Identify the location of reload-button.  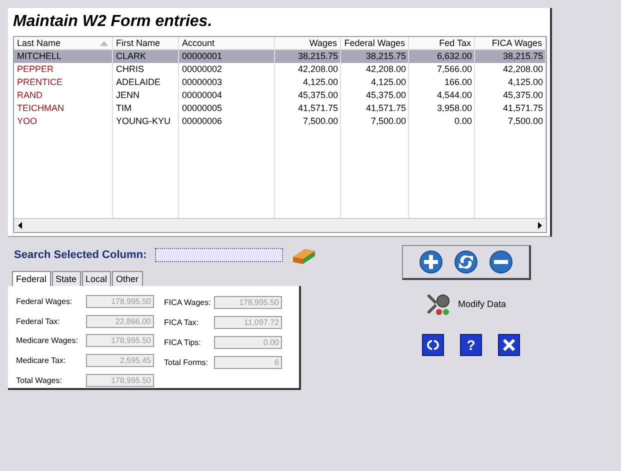
(433, 345).